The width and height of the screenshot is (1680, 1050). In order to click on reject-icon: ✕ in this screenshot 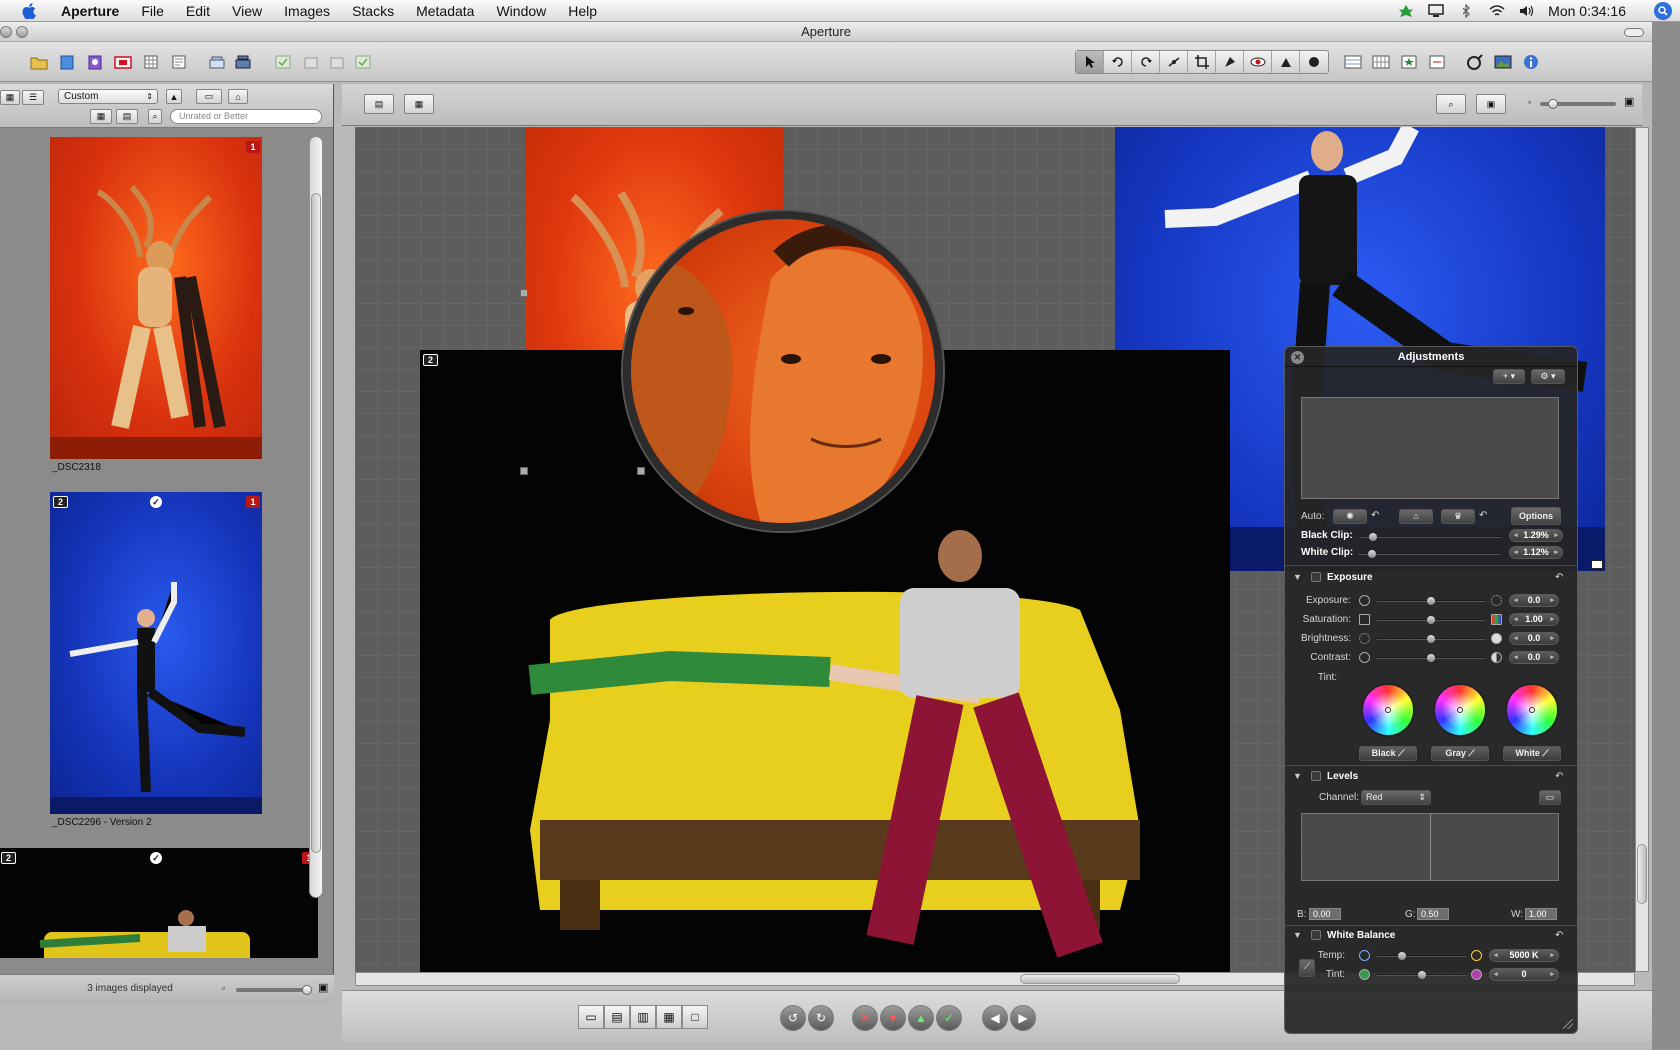, I will do `click(865, 1018)`.